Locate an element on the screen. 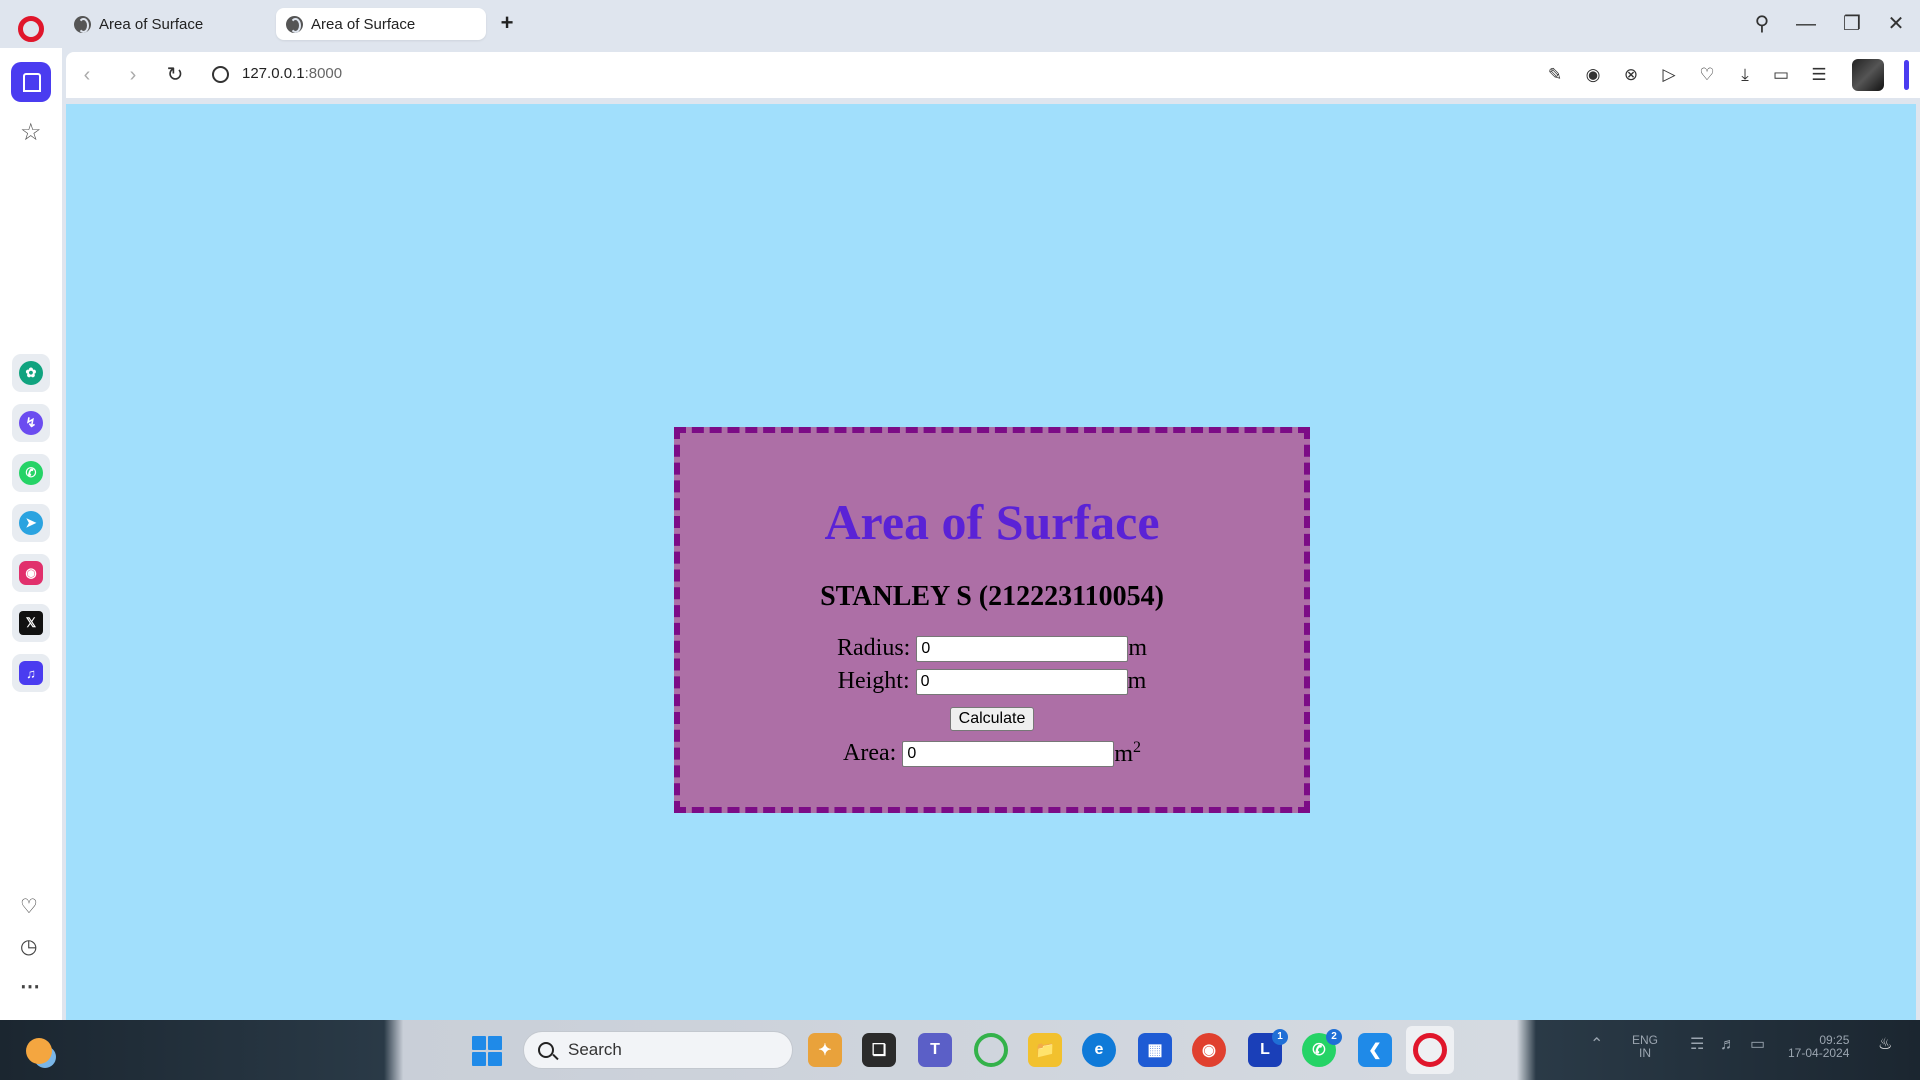 This screenshot has width=1920, height=1080. whatsapp-badge: 2 is located at coordinates (1334, 1037).